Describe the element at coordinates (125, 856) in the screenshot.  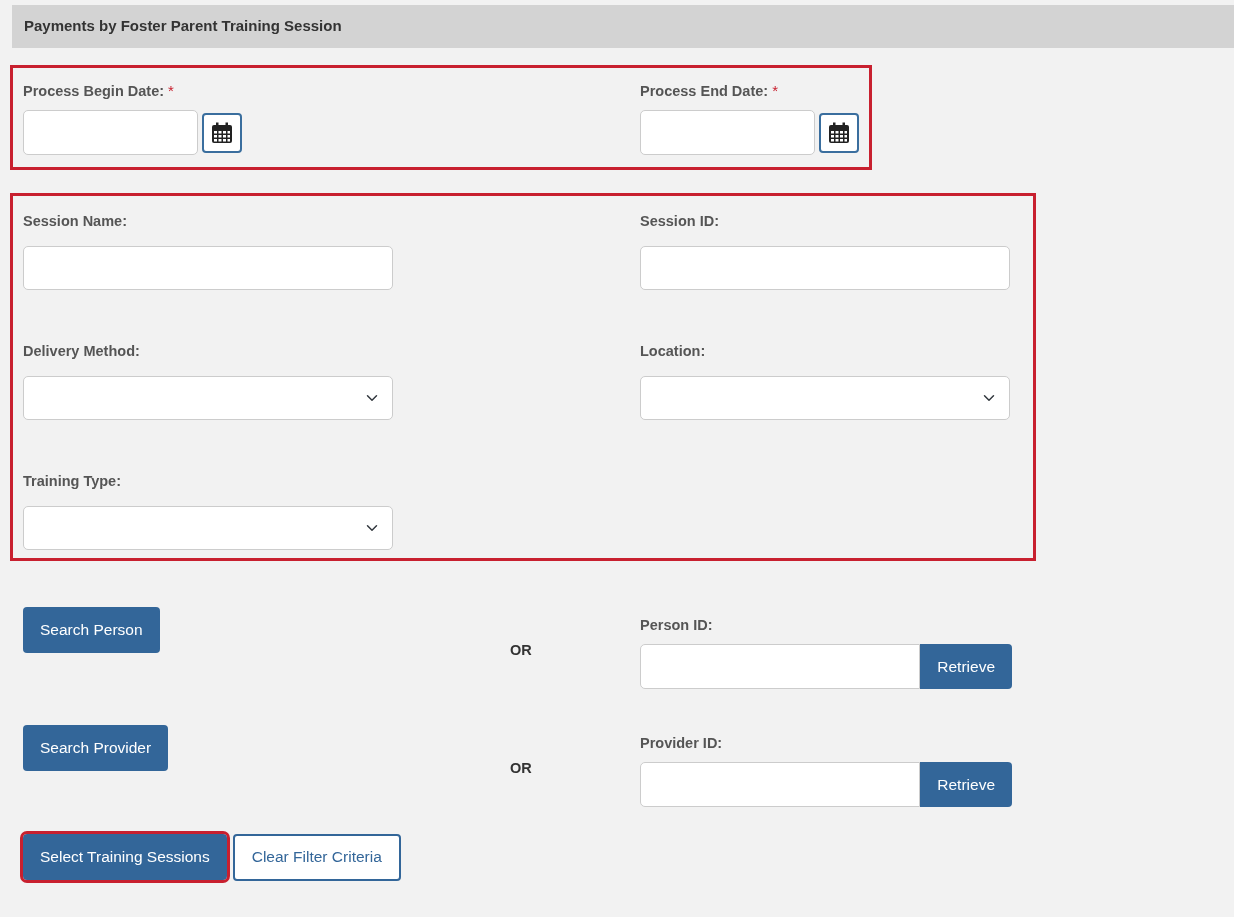
I see `select-button: Select Training Sessions` at that location.